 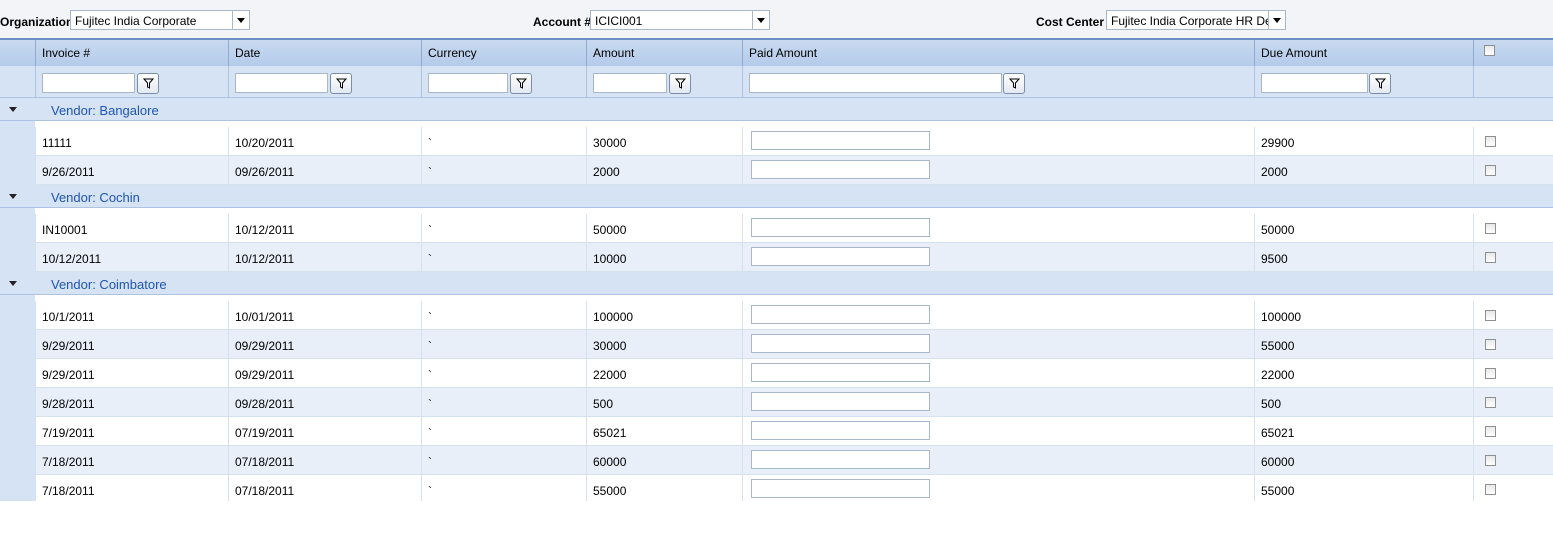 What do you see at coordinates (1070, 22) in the screenshot?
I see `cost-center-label: Cost Center` at bounding box center [1070, 22].